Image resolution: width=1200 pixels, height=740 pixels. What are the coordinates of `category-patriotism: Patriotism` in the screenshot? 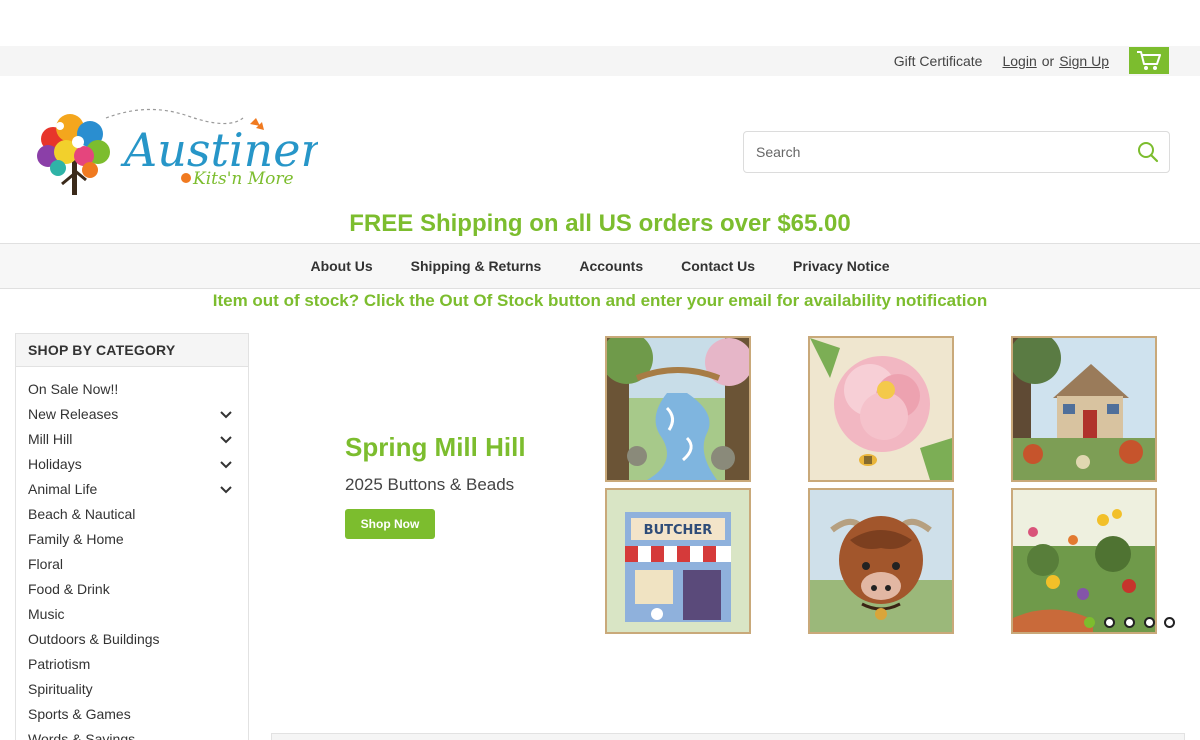 It's located at (132, 664).